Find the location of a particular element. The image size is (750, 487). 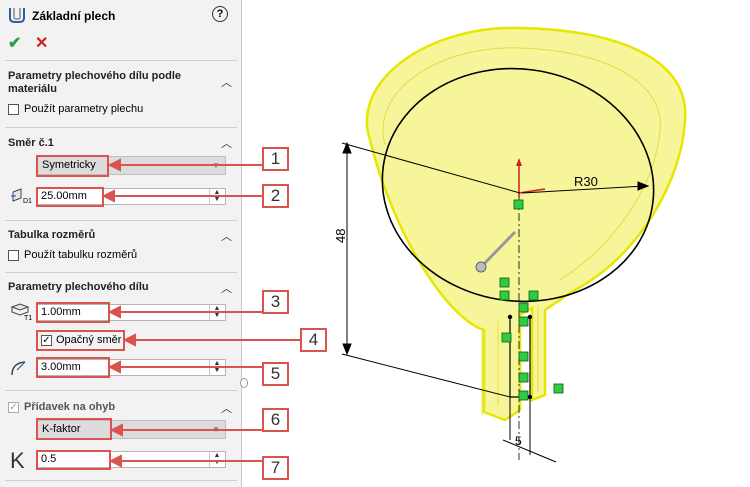

radius-dimension-label: R30 is located at coordinates (586, 181).